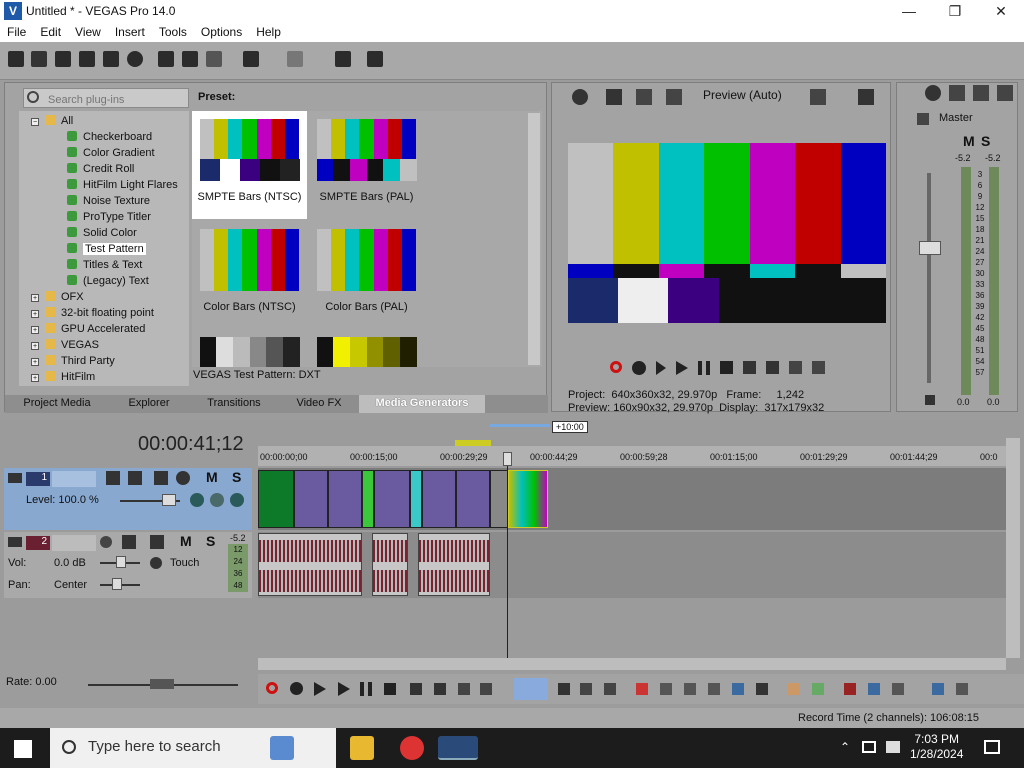  I want to click on automation-mode-dropdown: Touch, so click(184, 563).